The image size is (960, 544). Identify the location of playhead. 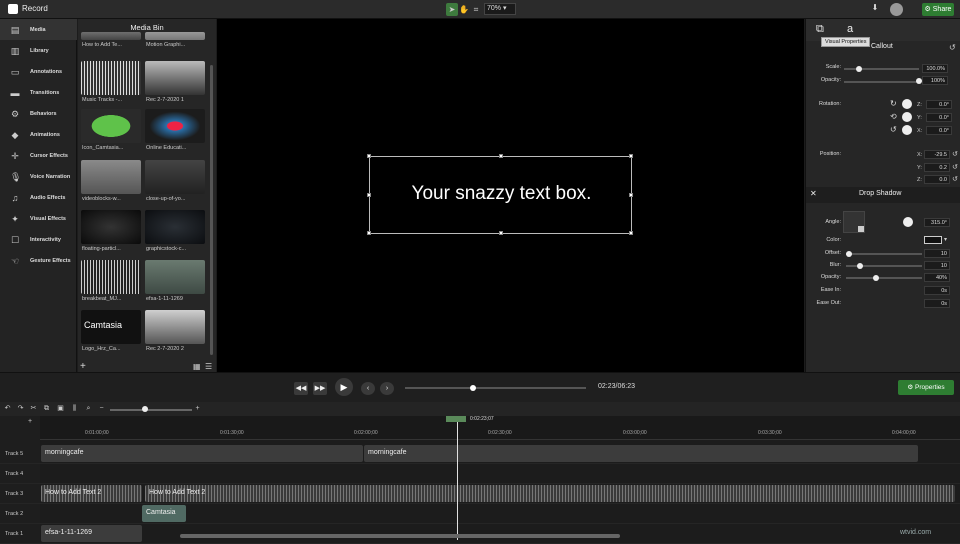
(457, 481).